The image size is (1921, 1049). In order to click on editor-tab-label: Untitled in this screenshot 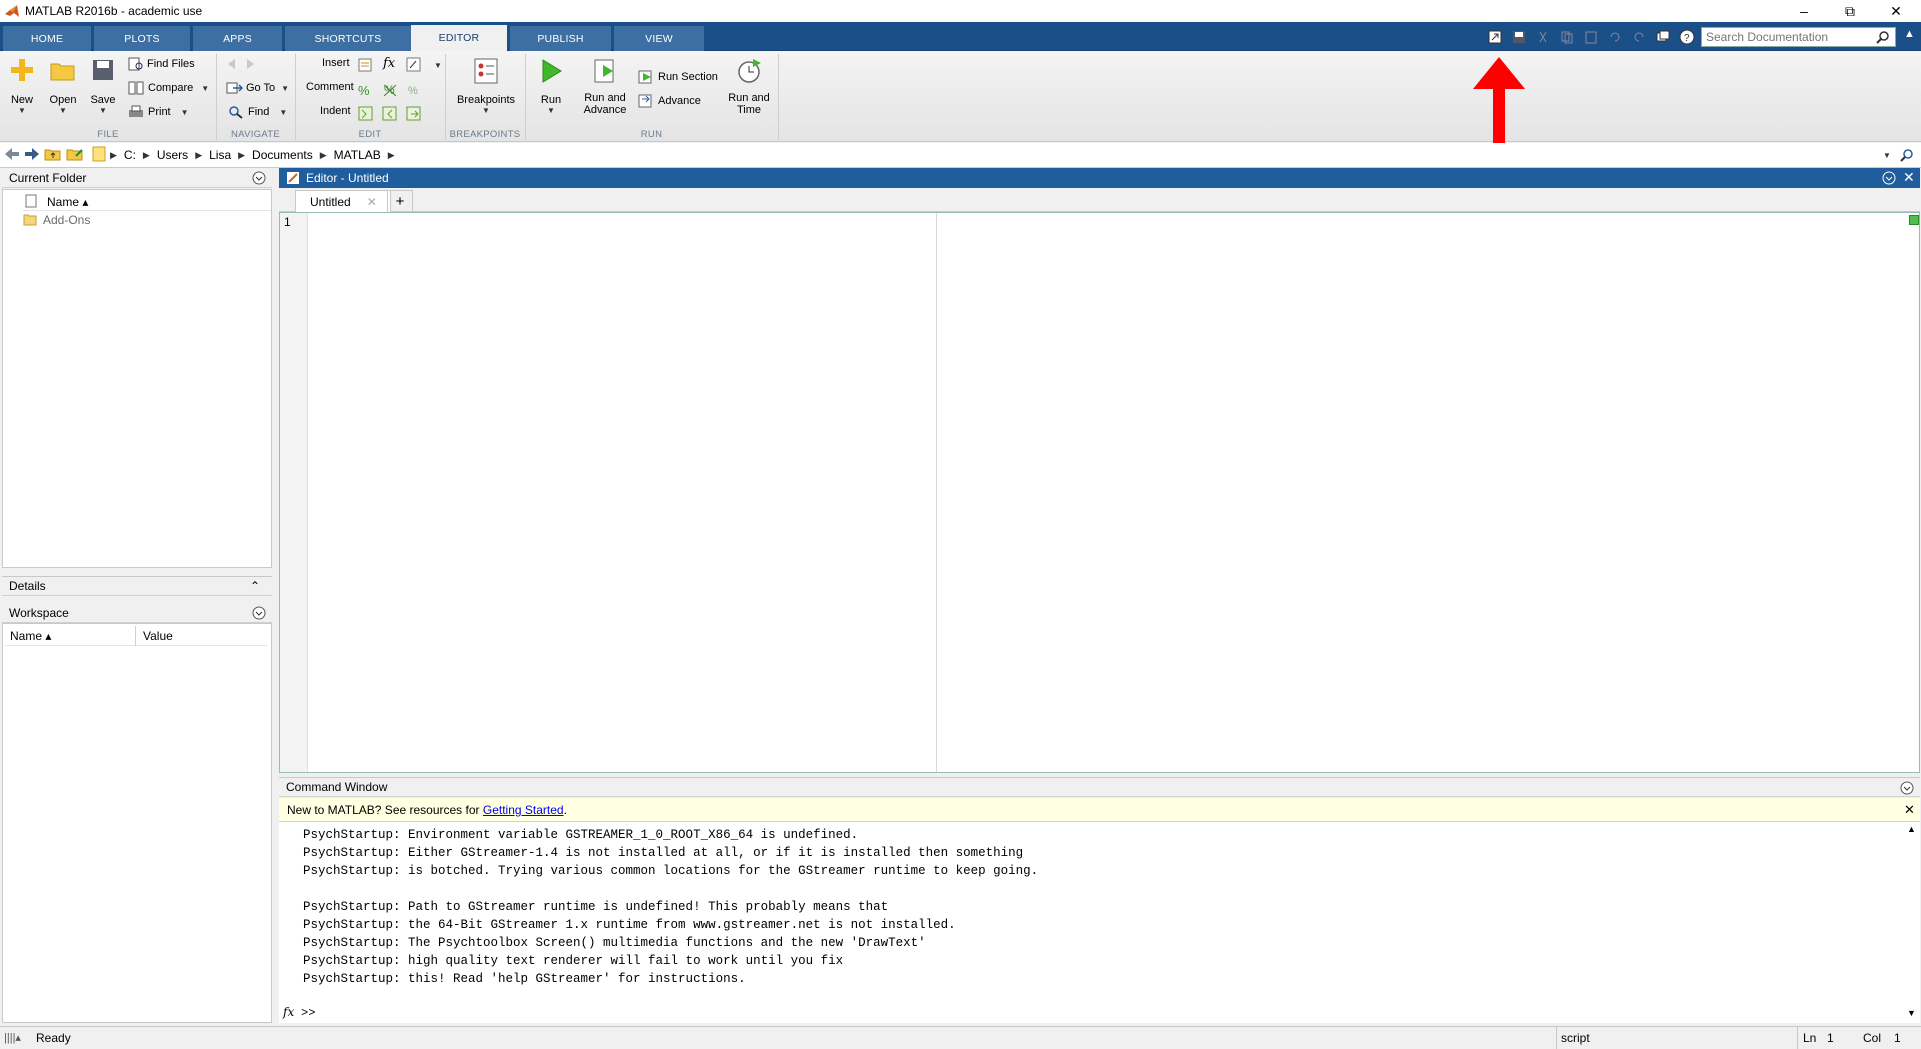, I will do `click(330, 201)`.